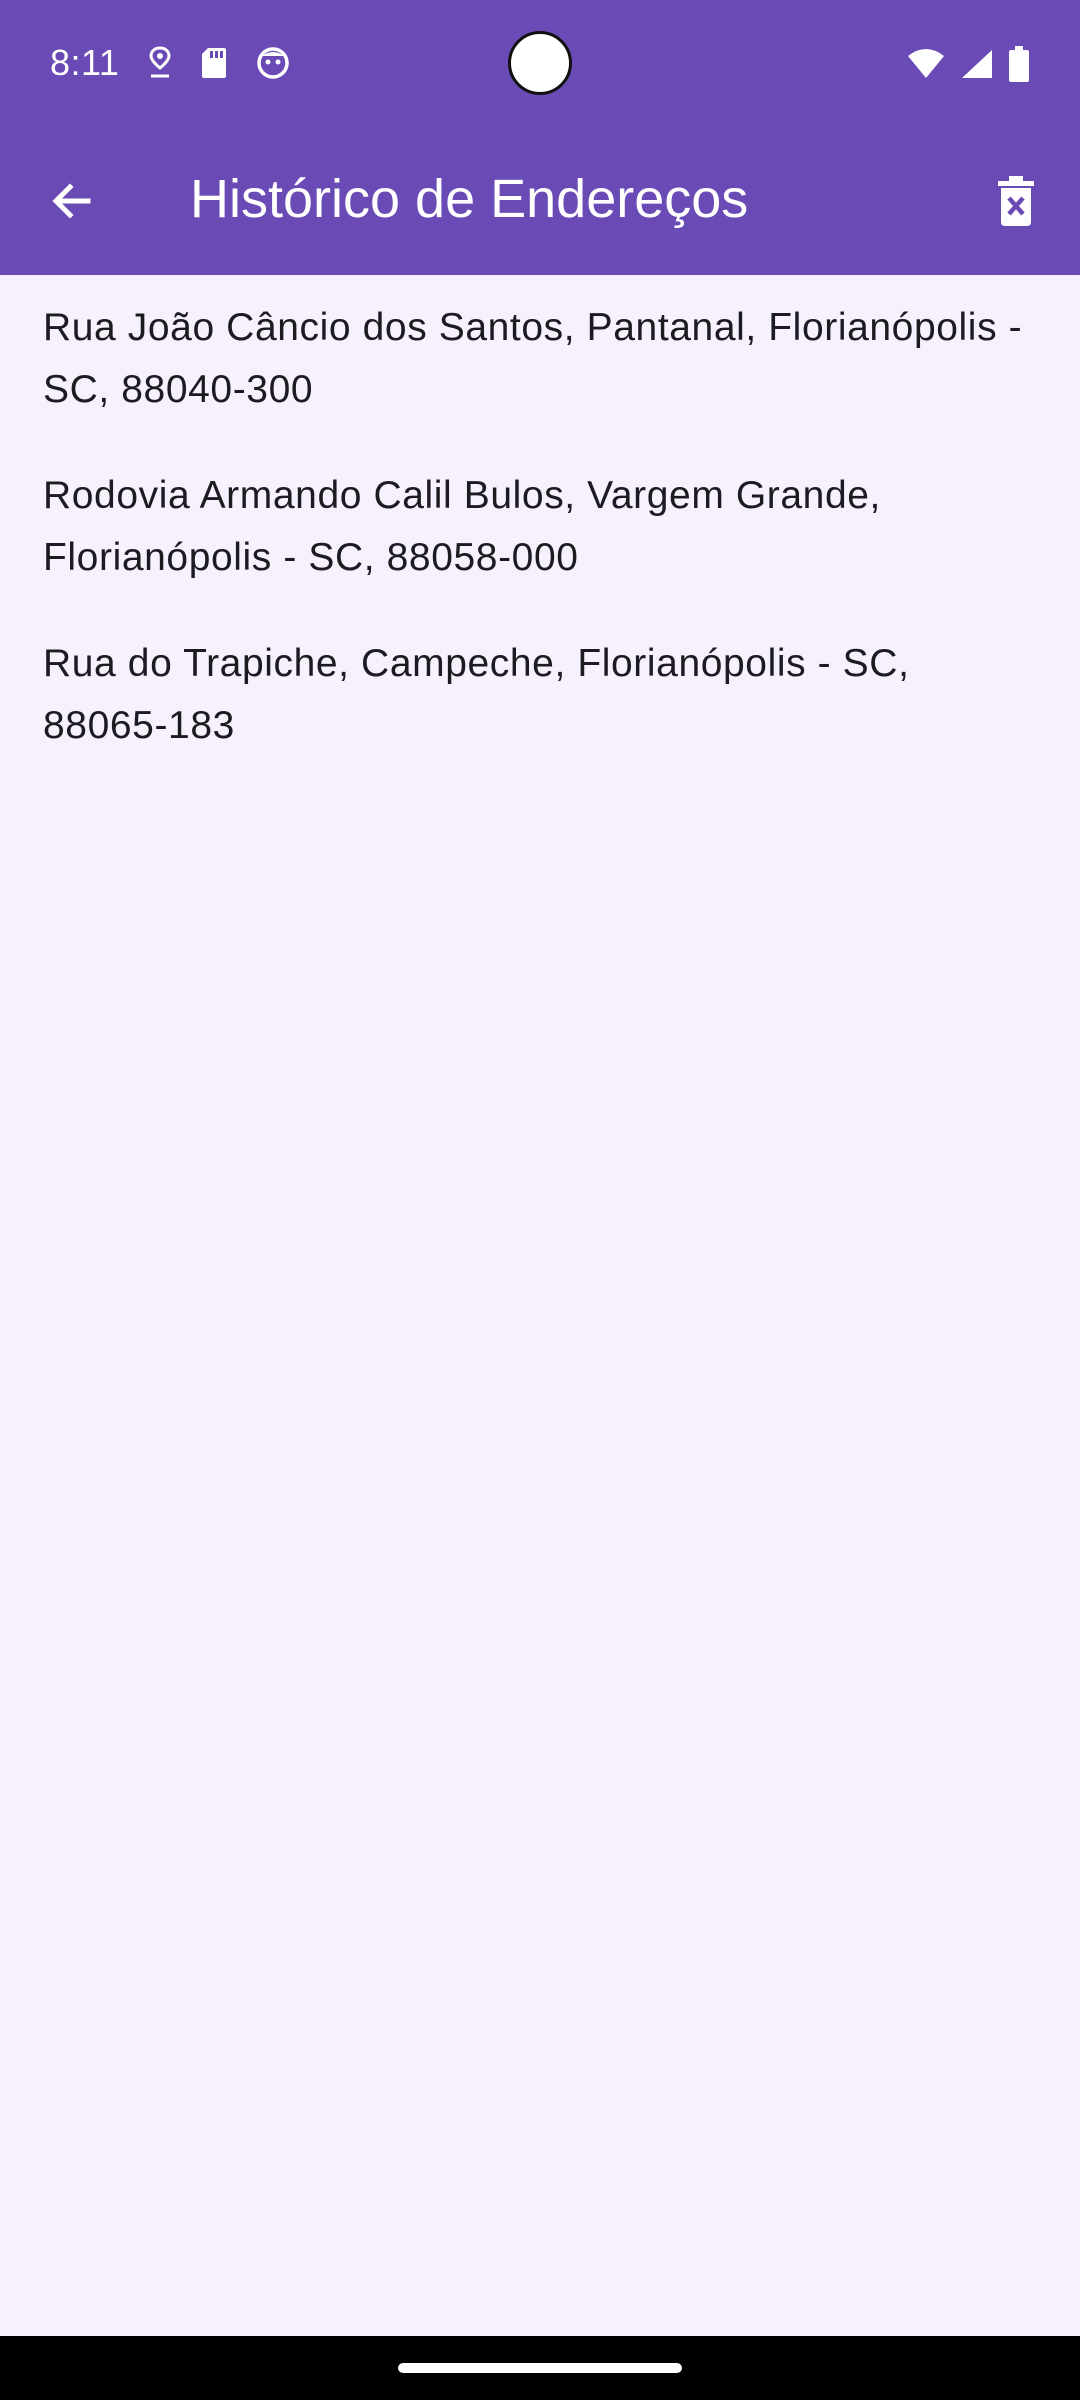 Image resolution: width=1080 pixels, height=2400 pixels. What do you see at coordinates (160, 63) in the screenshot?
I see `location-pin-icon` at bounding box center [160, 63].